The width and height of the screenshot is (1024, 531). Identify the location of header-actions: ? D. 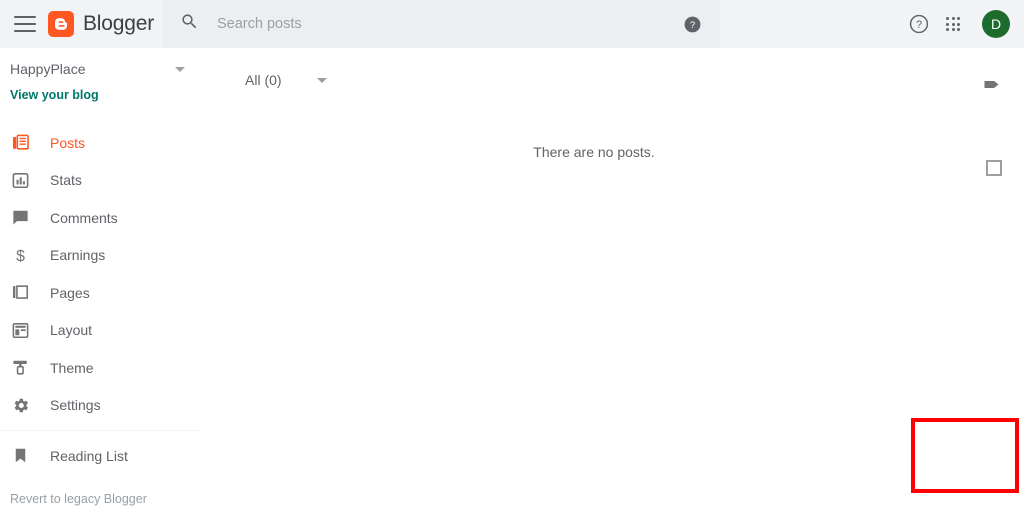
(958, 24).